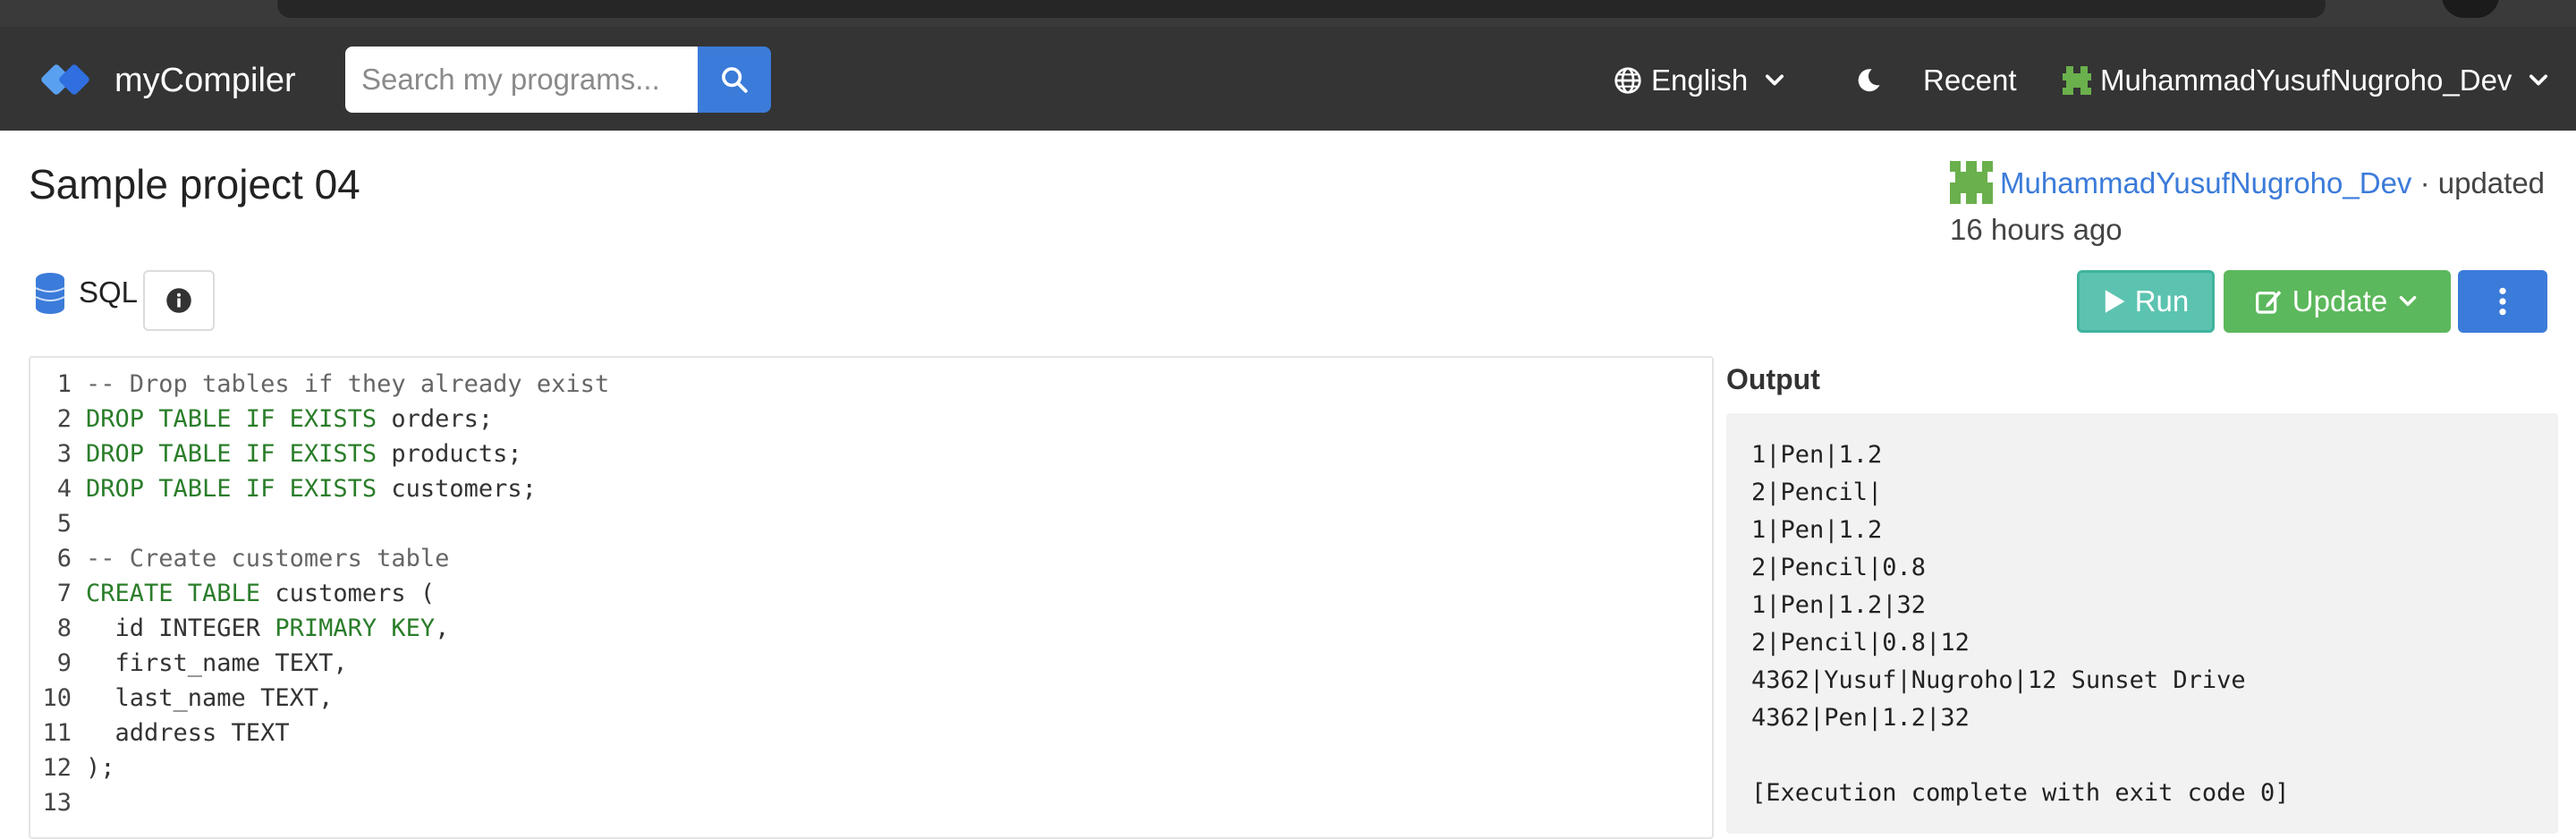 The image size is (2576, 839). I want to click on code-line: 4 DROP TABLE IF EXISTS customers;, so click(283, 488).